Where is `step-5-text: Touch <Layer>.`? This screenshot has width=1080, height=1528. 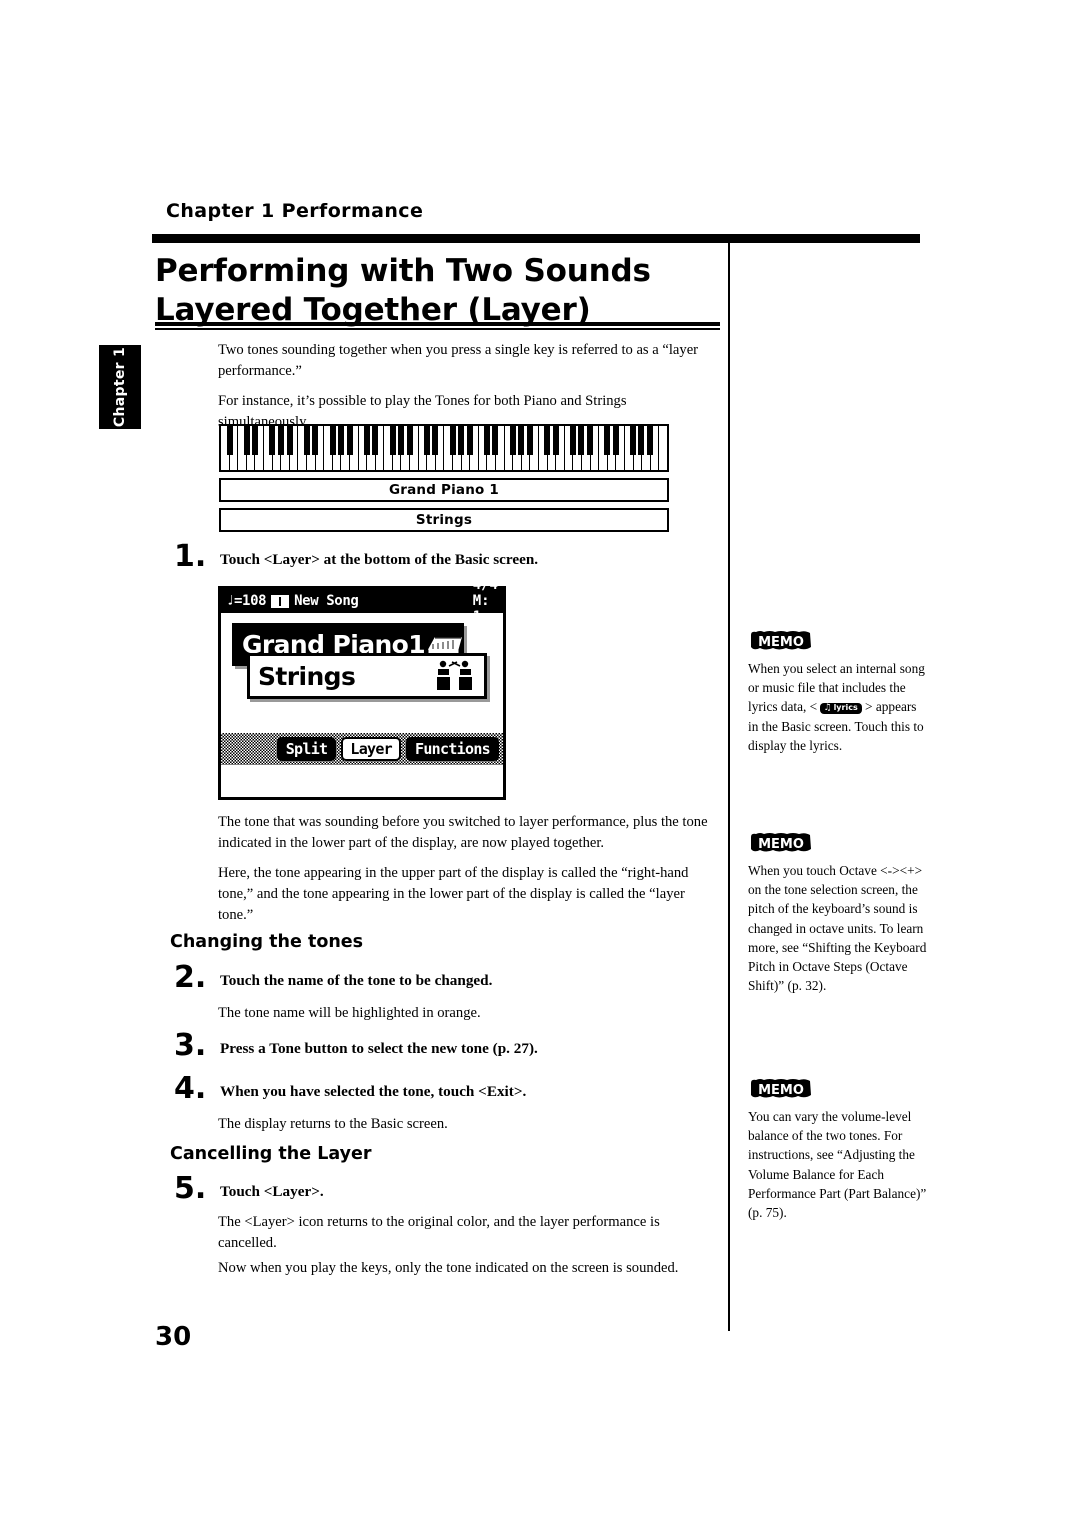 step-5-text: Touch <Layer>. is located at coordinates (272, 1191).